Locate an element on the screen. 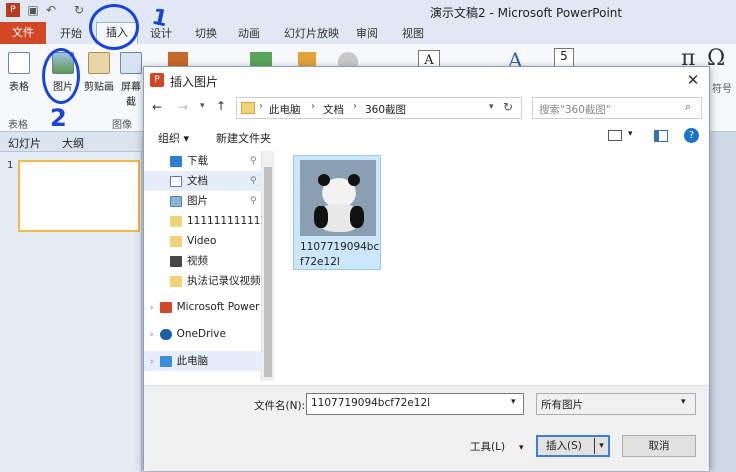 The image size is (736, 472). view-options-icon is located at coordinates (615, 135).